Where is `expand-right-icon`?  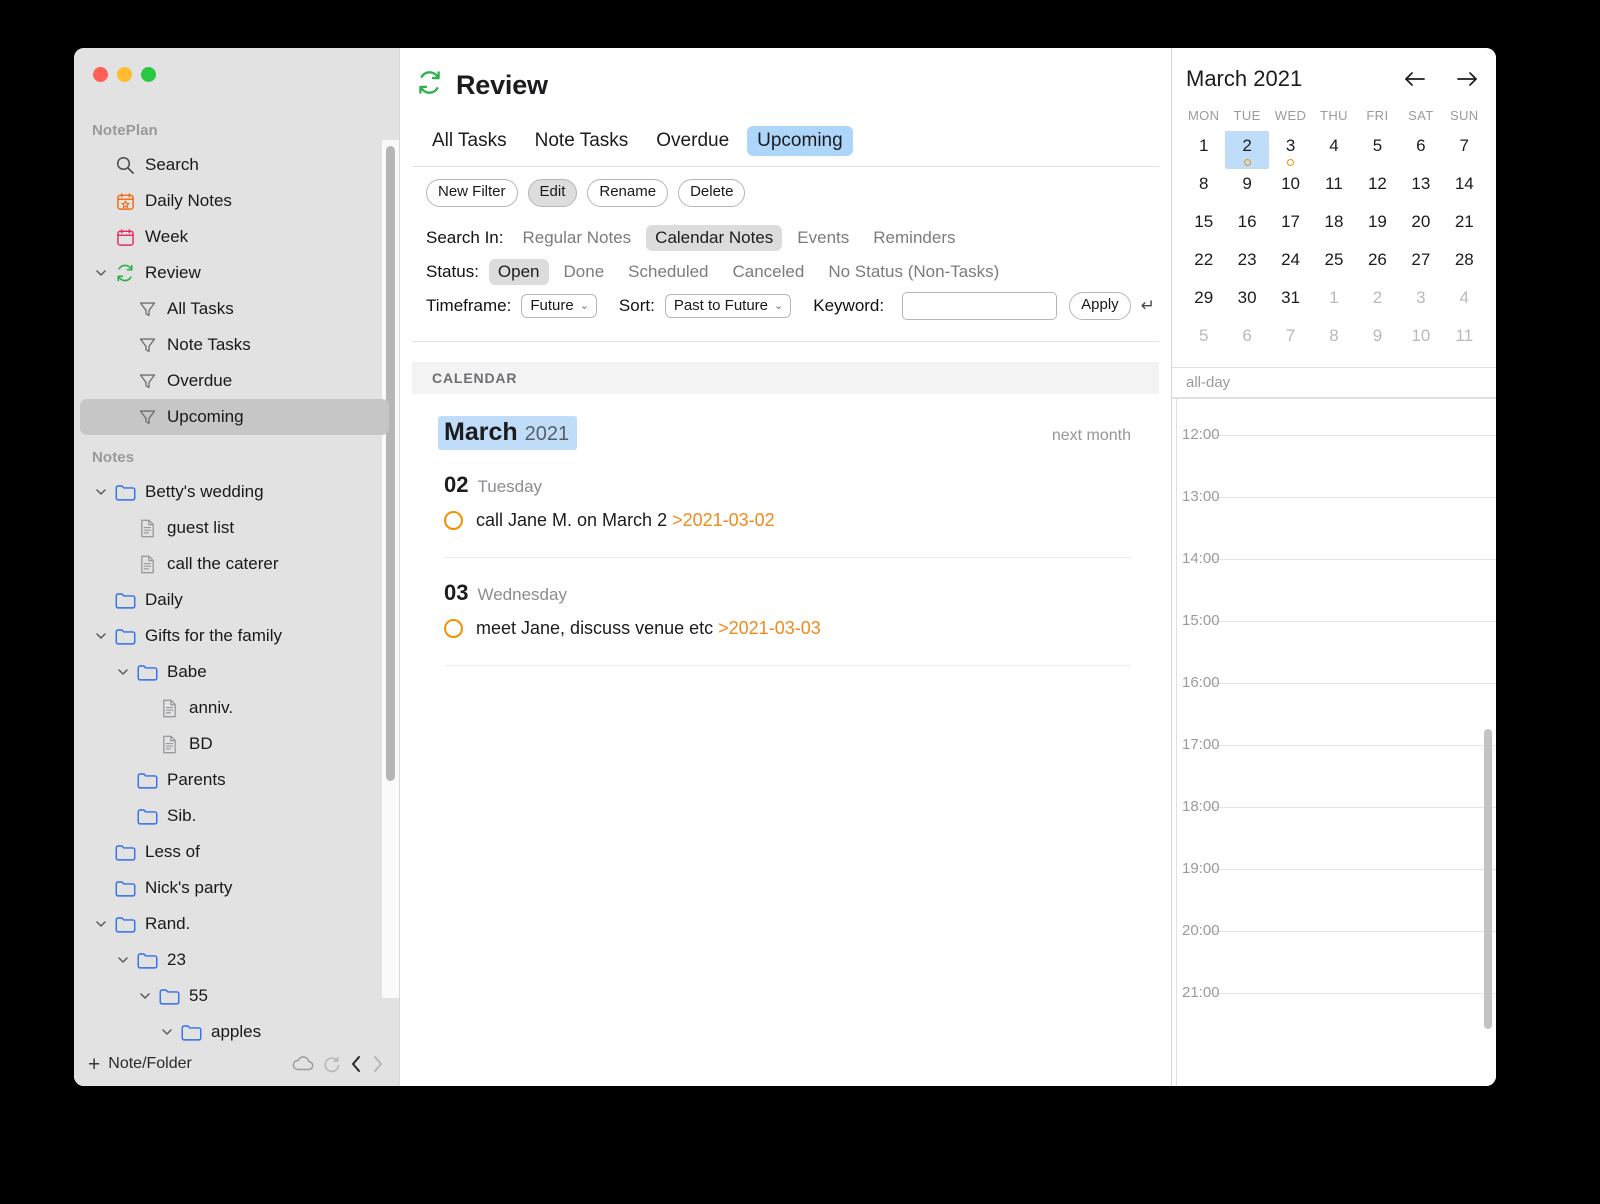 expand-right-icon is located at coordinates (378, 1064).